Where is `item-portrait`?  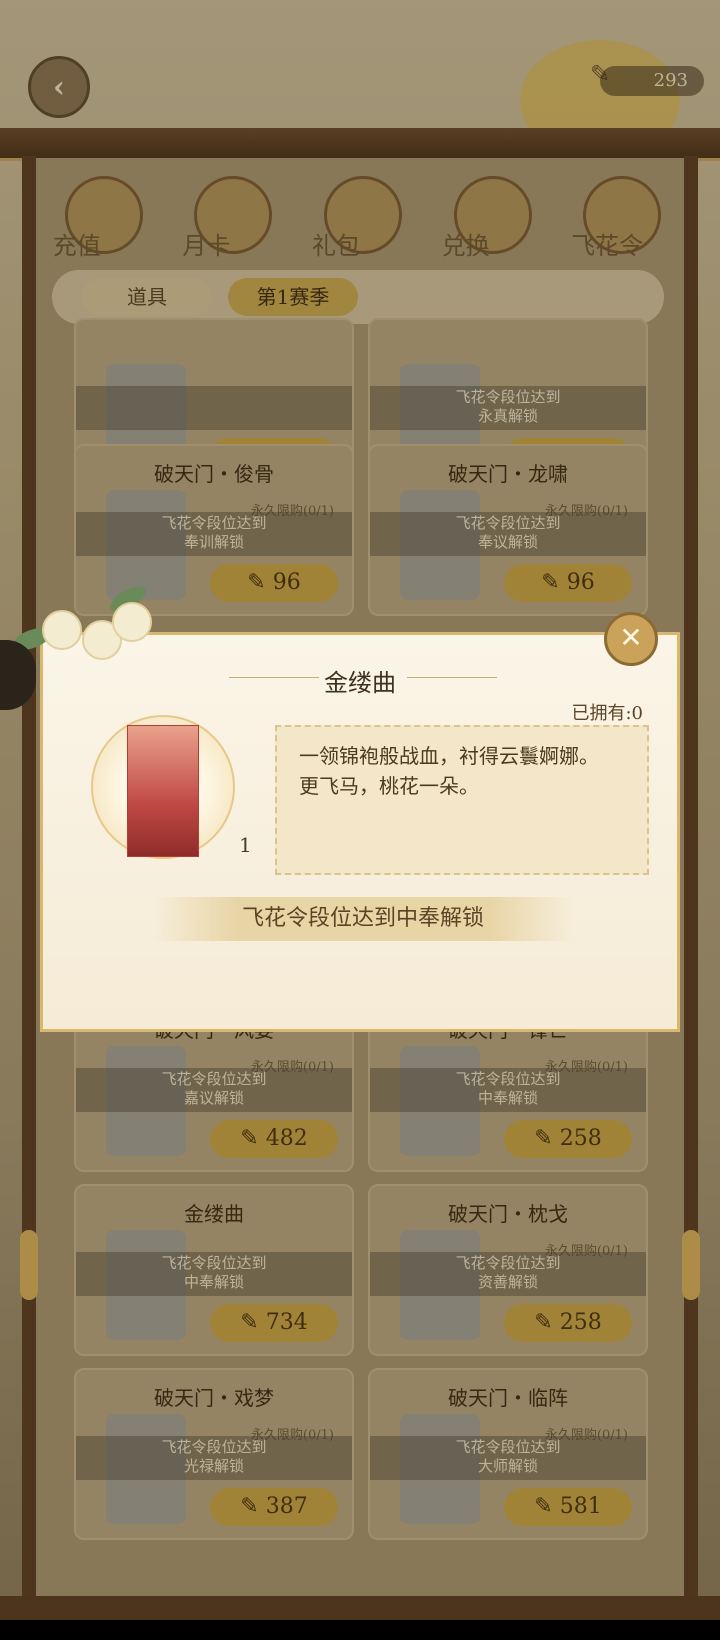 item-portrait is located at coordinates (163, 791).